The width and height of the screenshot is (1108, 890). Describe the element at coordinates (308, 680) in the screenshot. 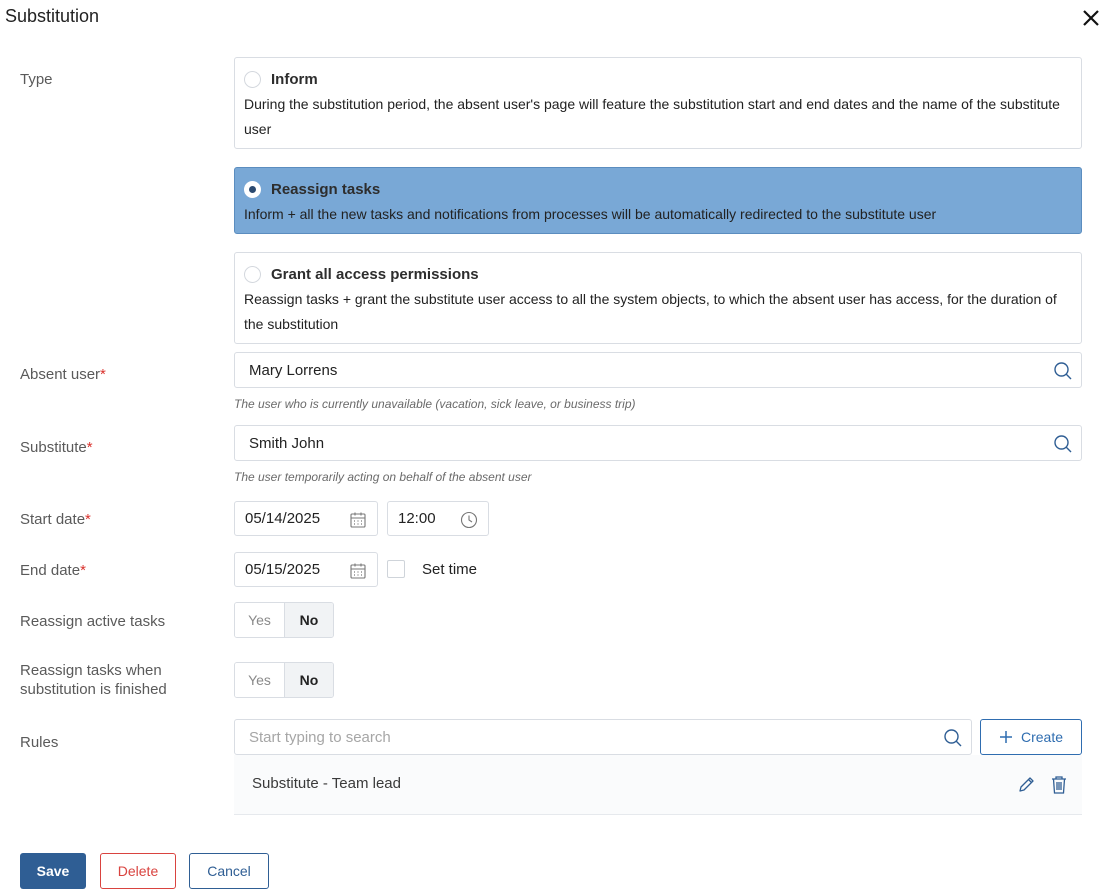

I see `reassign-finished-no: No` at that location.